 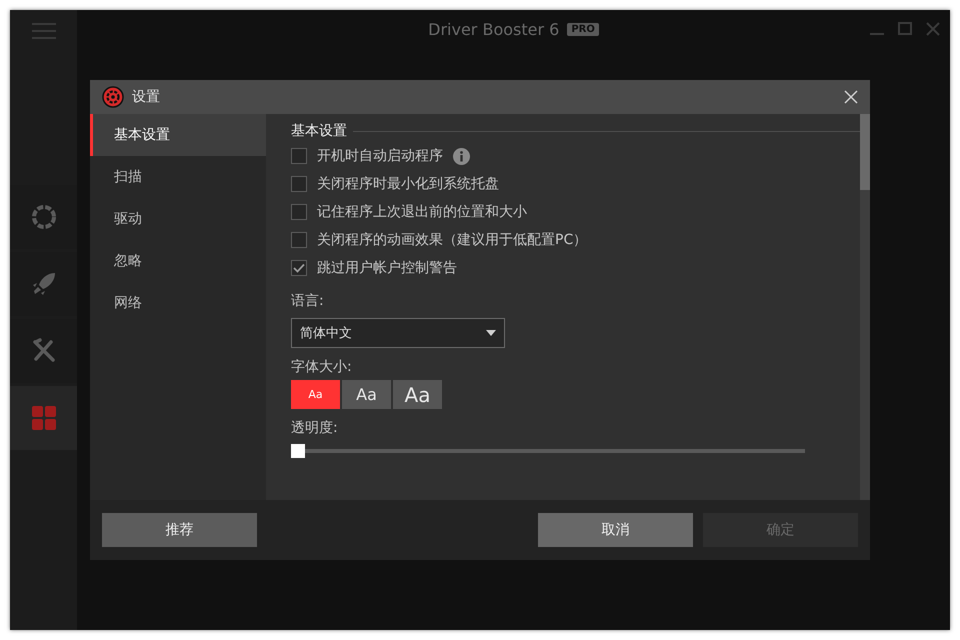 What do you see at coordinates (408, 184) in the screenshot?
I see `option-label: 关闭程序时最小化到系统托盘` at bounding box center [408, 184].